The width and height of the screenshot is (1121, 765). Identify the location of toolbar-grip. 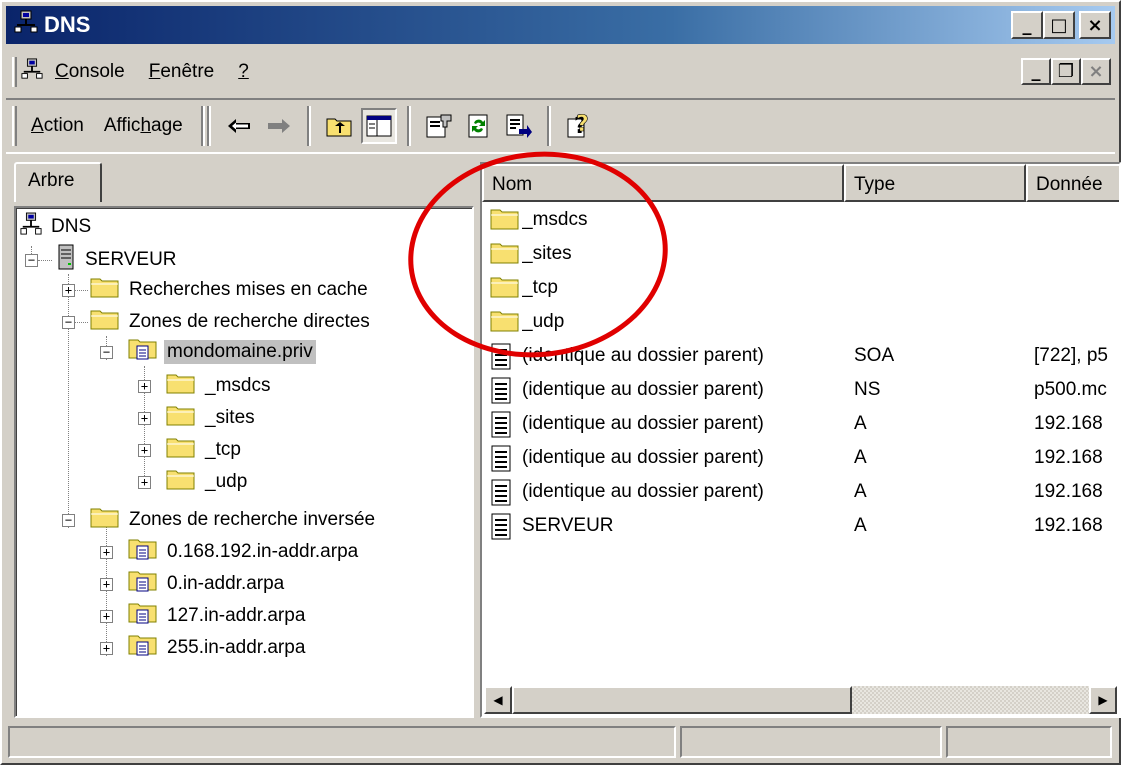
(14, 126).